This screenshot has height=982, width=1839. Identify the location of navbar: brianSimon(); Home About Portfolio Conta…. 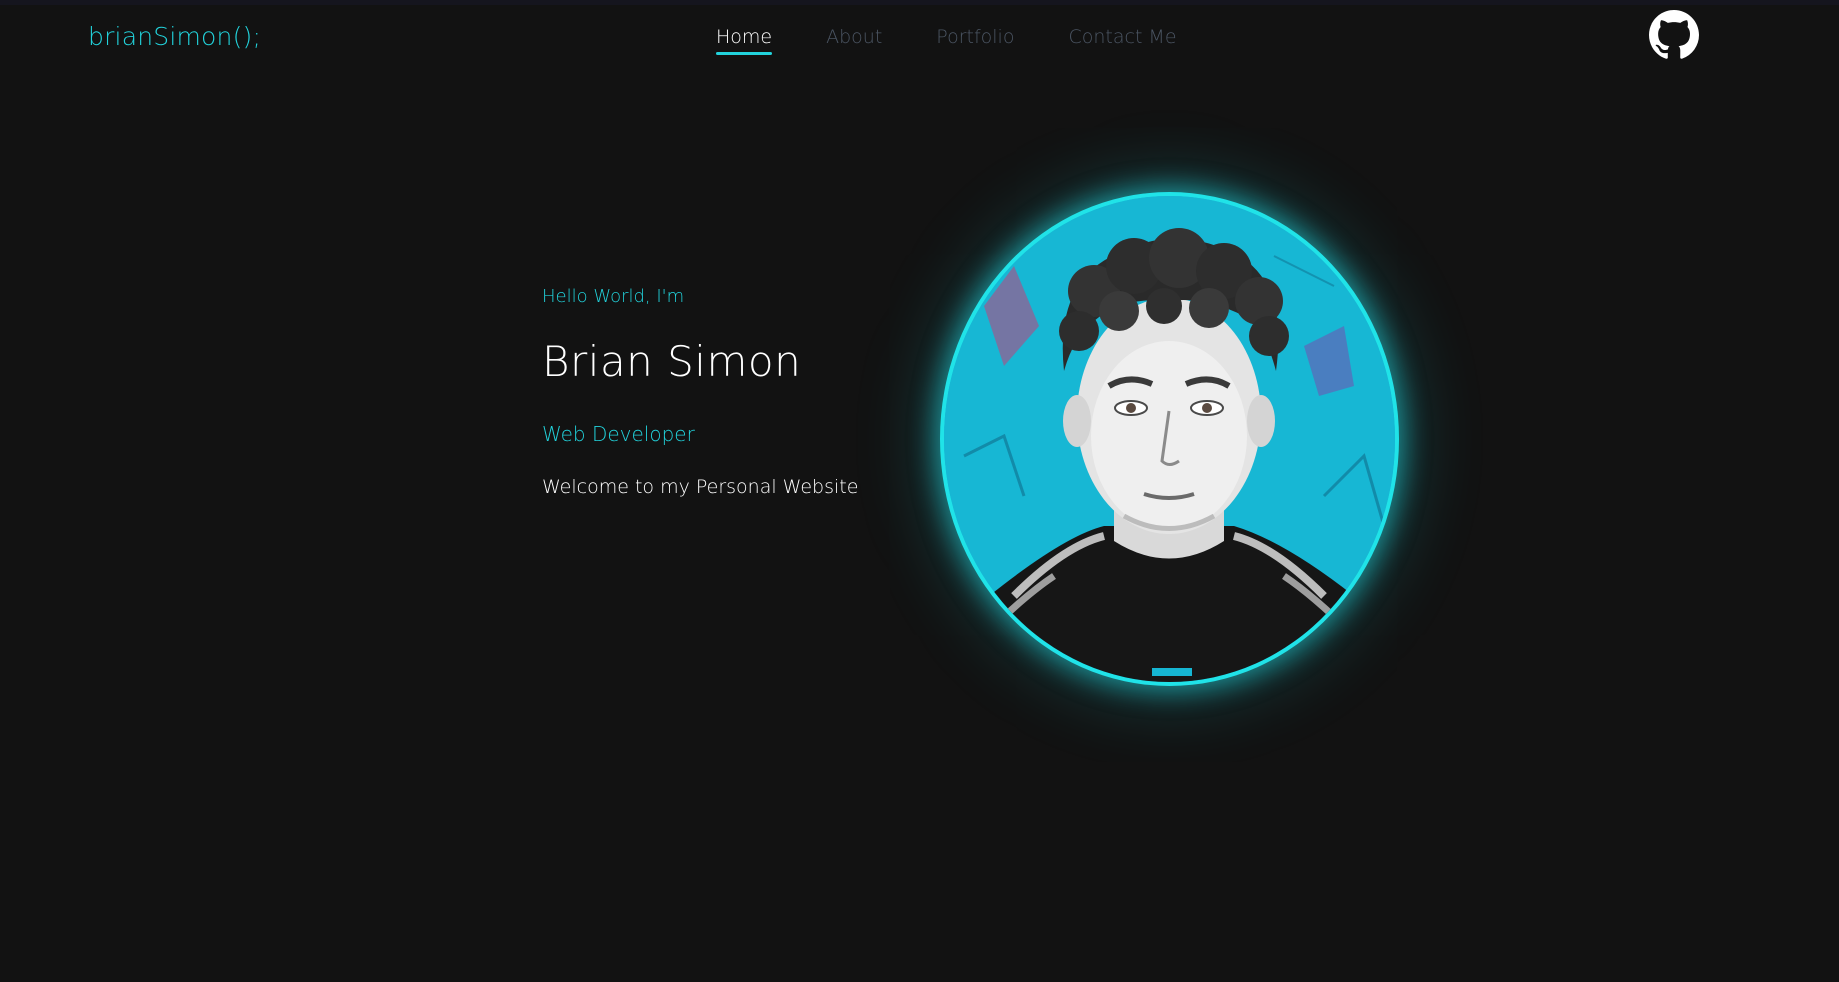
(919, 38).